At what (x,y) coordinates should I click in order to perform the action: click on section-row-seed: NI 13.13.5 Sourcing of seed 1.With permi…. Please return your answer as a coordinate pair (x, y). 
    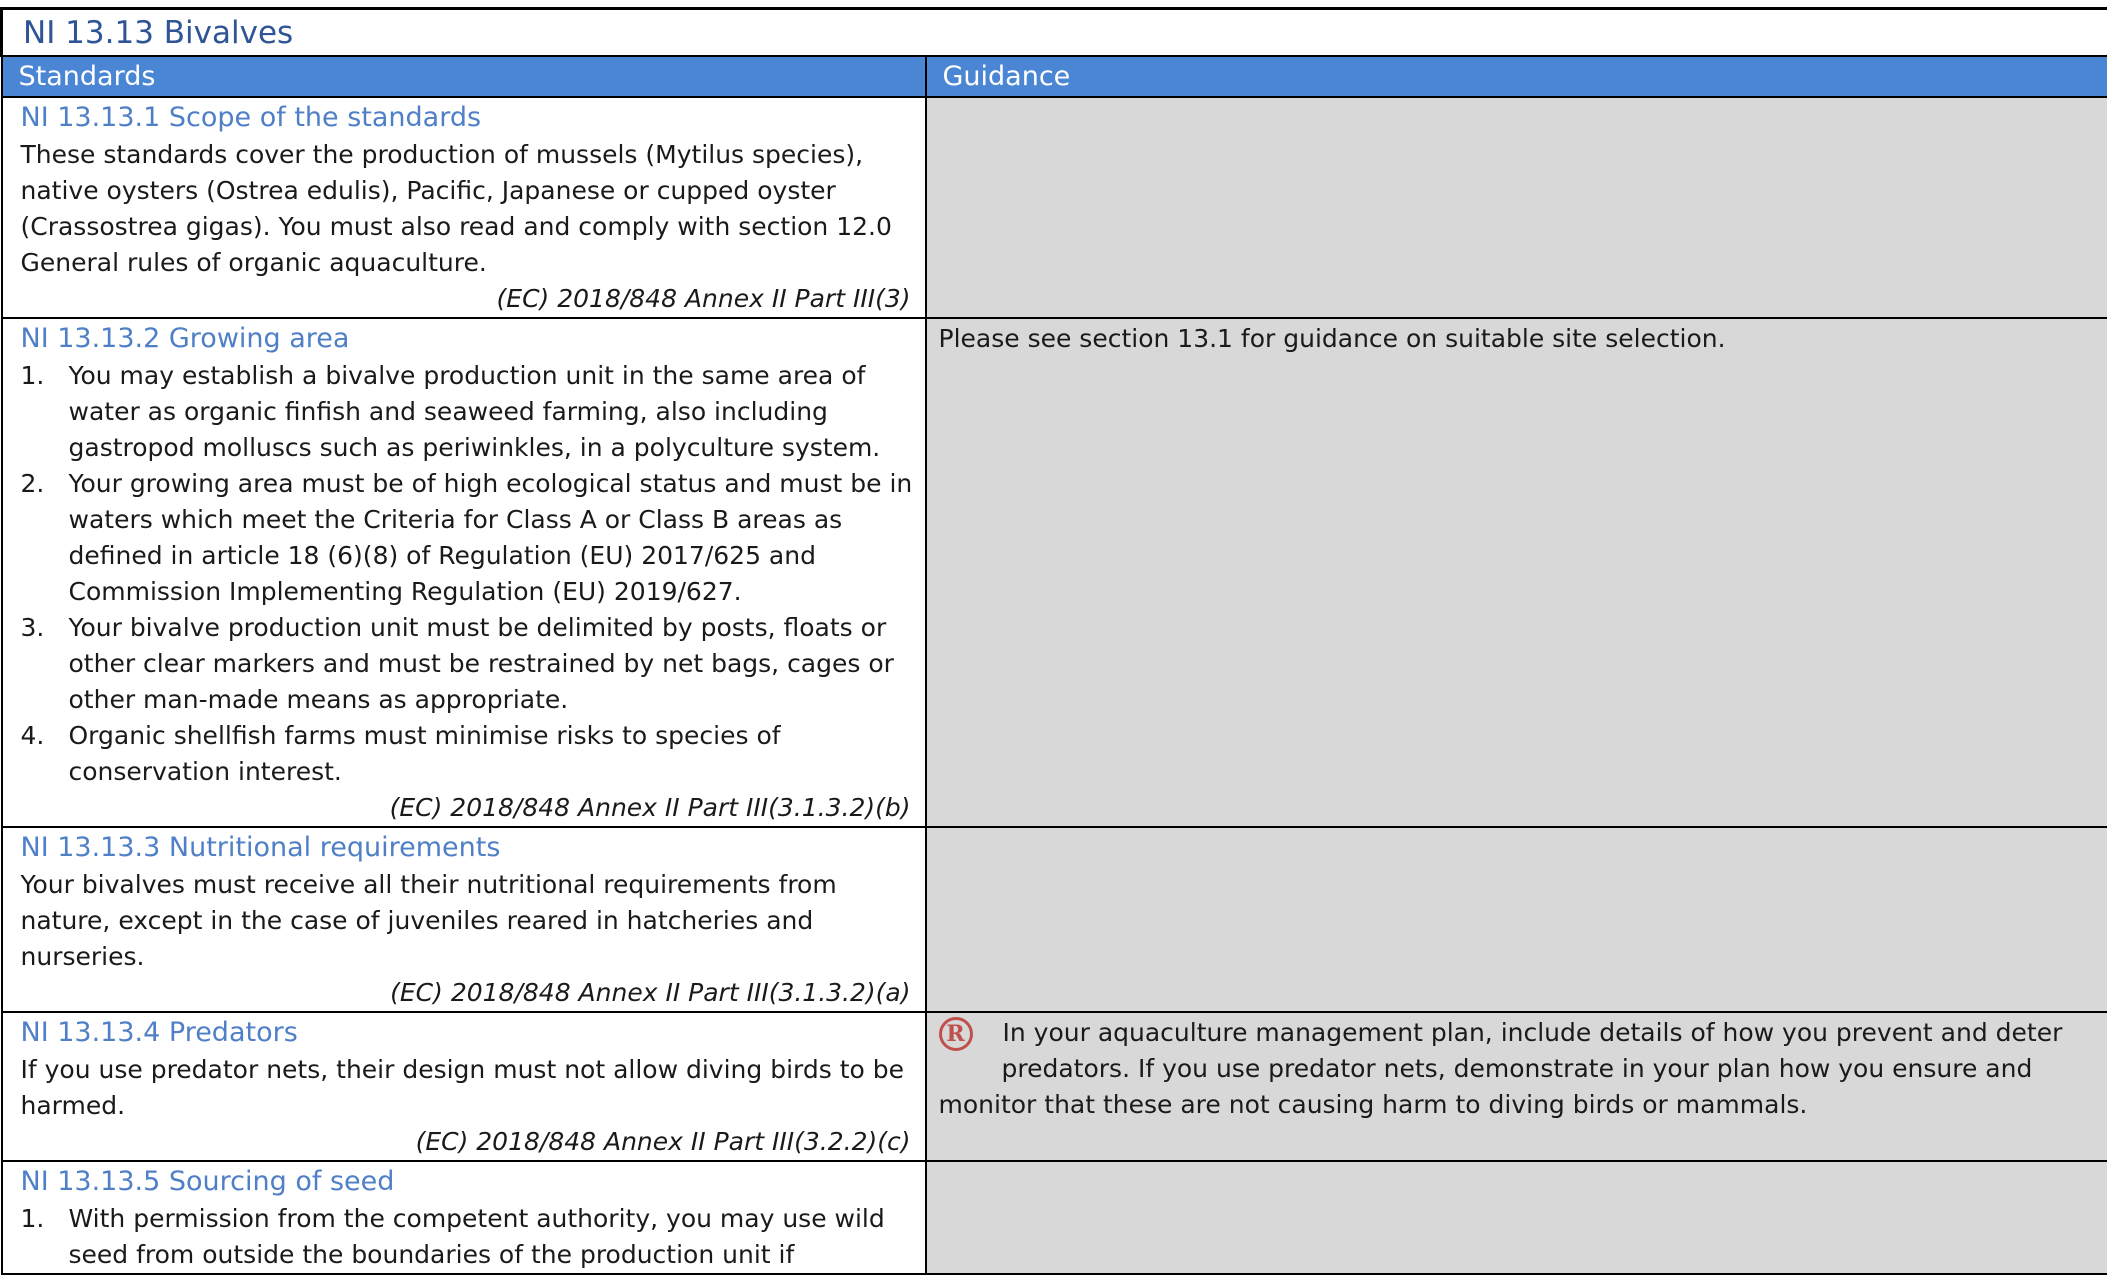
    Looking at the image, I should click on (1054, 1217).